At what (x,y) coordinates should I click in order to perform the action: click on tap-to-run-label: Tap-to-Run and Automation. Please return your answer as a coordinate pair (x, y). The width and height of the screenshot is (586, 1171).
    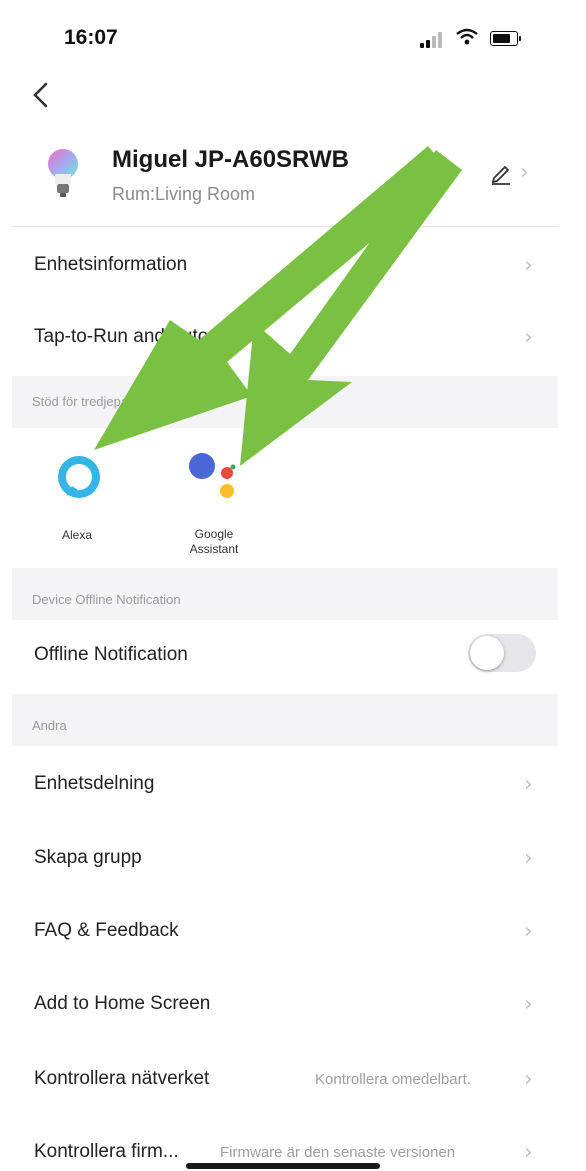
    Looking at the image, I should click on (150, 336).